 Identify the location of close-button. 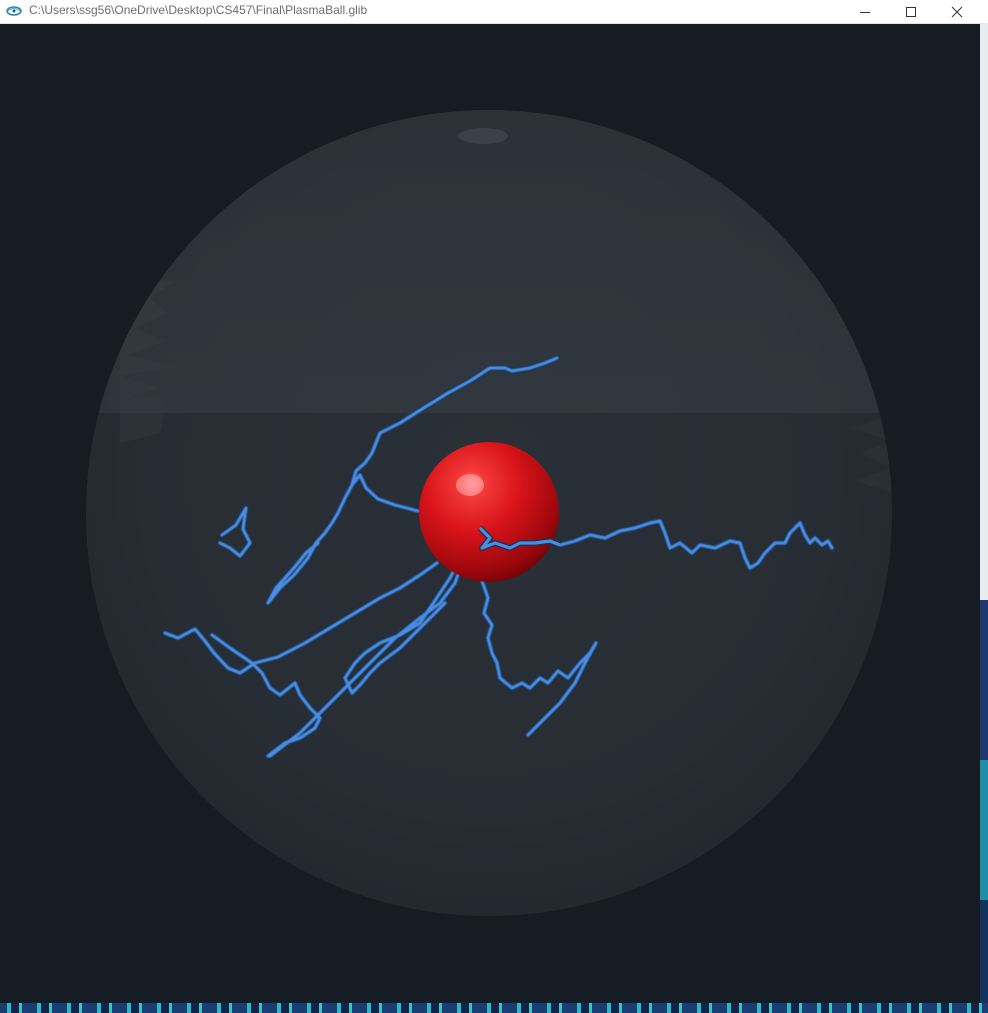
(957, 11).